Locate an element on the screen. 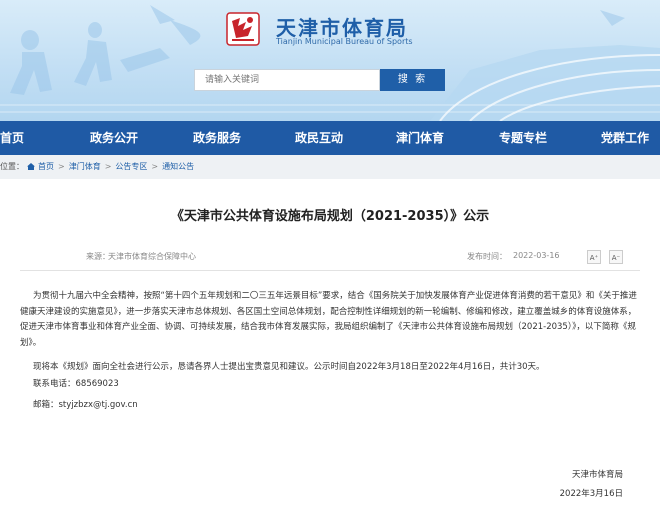  breadcrumb-home: 首页 is located at coordinates (46, 167).